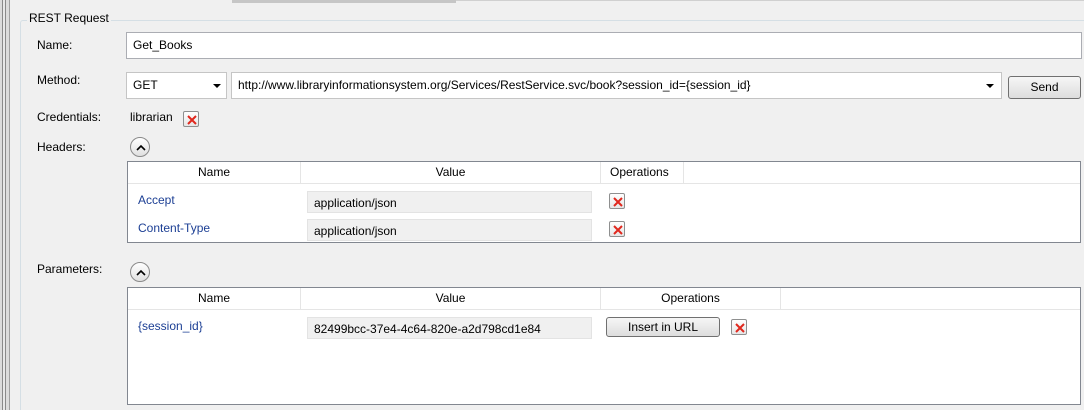 This screenshot has height=410, width=1084. I want to click on header-name-cell: Accept, so click(156, 200).